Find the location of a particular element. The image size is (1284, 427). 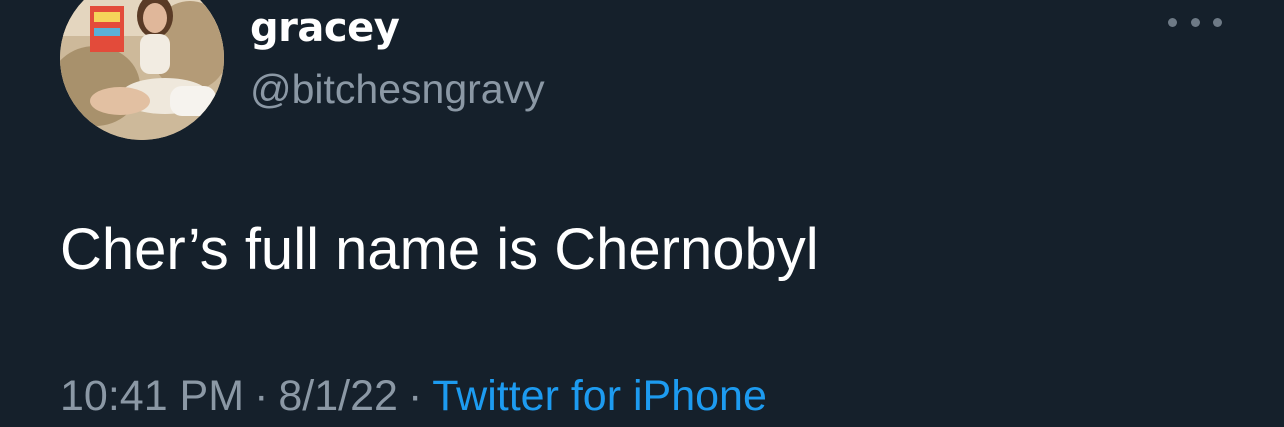

author-handle: @bitchesngravy is located at coordinates (397, 89).